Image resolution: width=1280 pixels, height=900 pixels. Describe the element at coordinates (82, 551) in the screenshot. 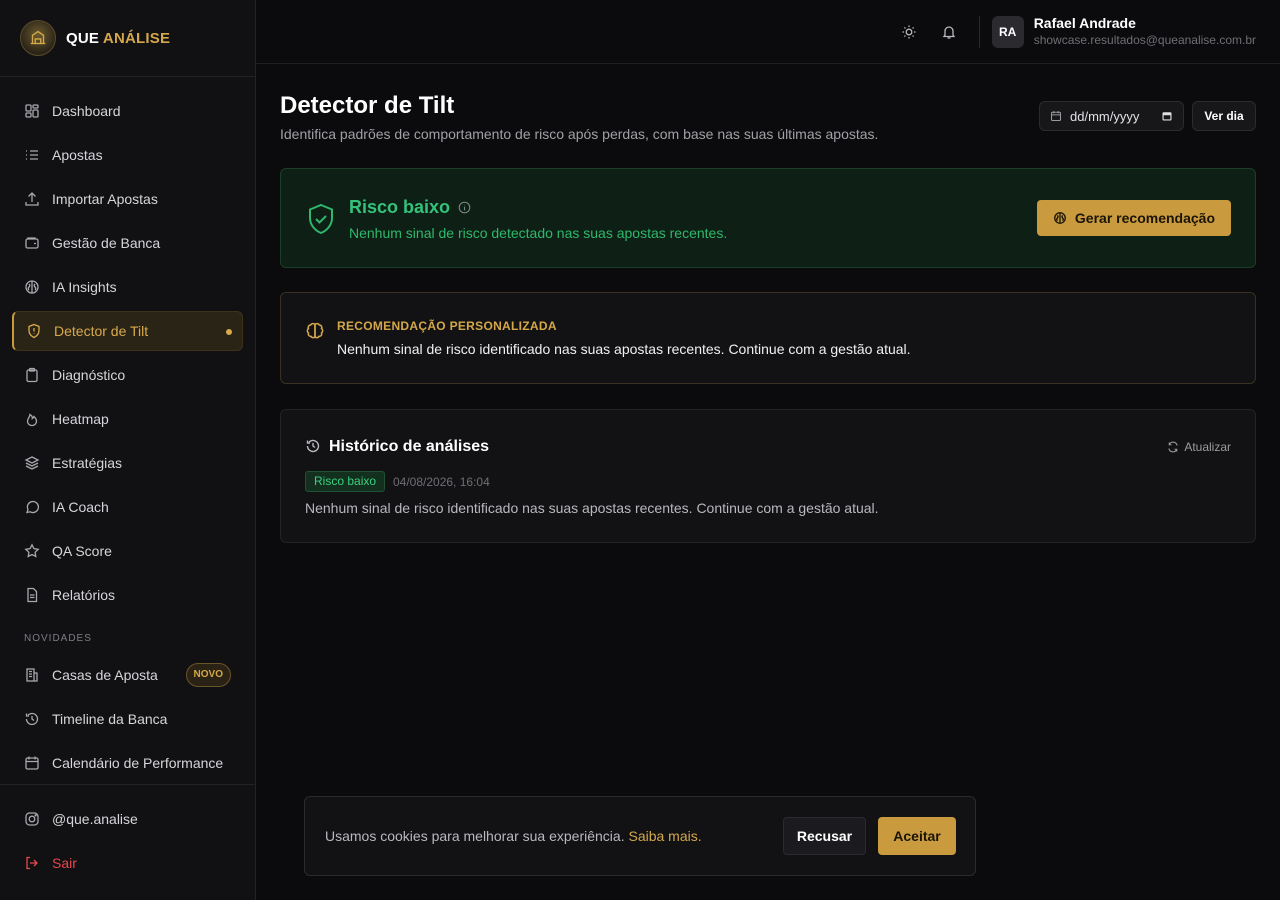

I see `sidebar-item-label: QA Score` at that location.